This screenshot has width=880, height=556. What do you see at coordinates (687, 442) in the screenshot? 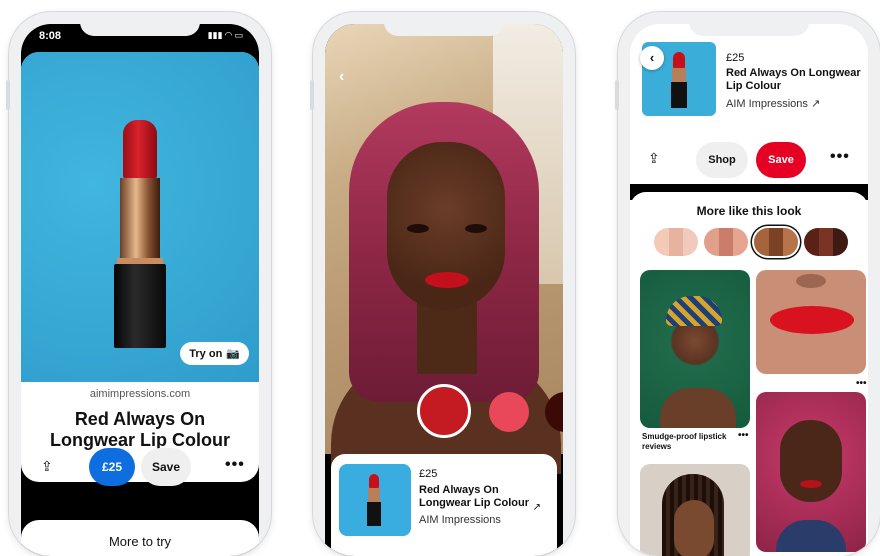
I see `pin-caption: Smudge-proof lipstick reviews` at bounding box center [687, 442].